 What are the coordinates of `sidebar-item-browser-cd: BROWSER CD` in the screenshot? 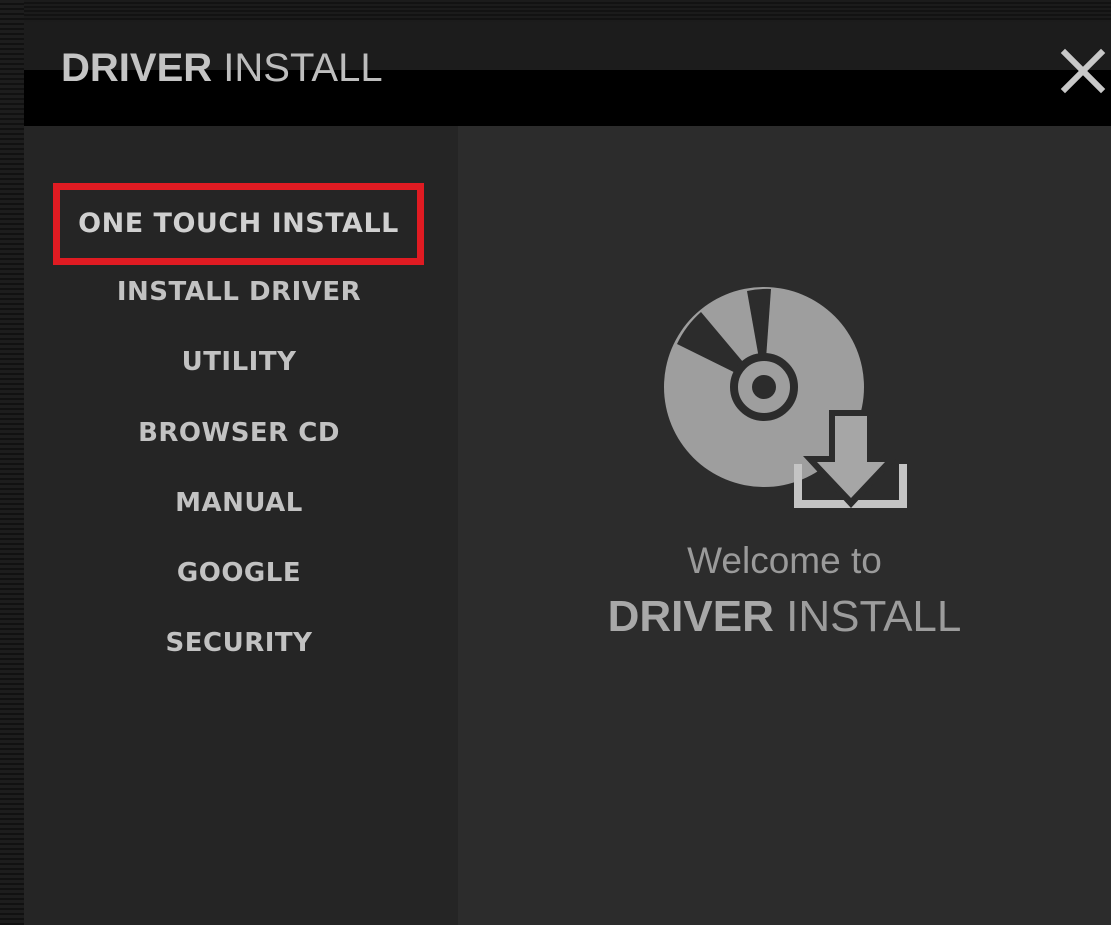 It's located at (239, 433).